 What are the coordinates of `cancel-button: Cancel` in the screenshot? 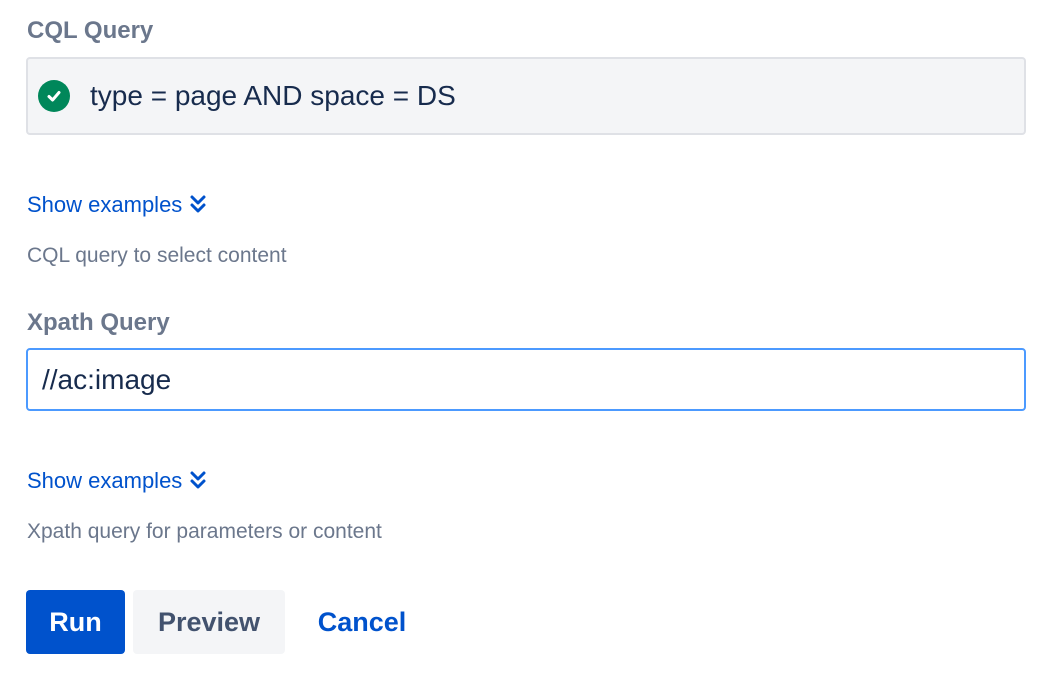 It's located at (362, 622).